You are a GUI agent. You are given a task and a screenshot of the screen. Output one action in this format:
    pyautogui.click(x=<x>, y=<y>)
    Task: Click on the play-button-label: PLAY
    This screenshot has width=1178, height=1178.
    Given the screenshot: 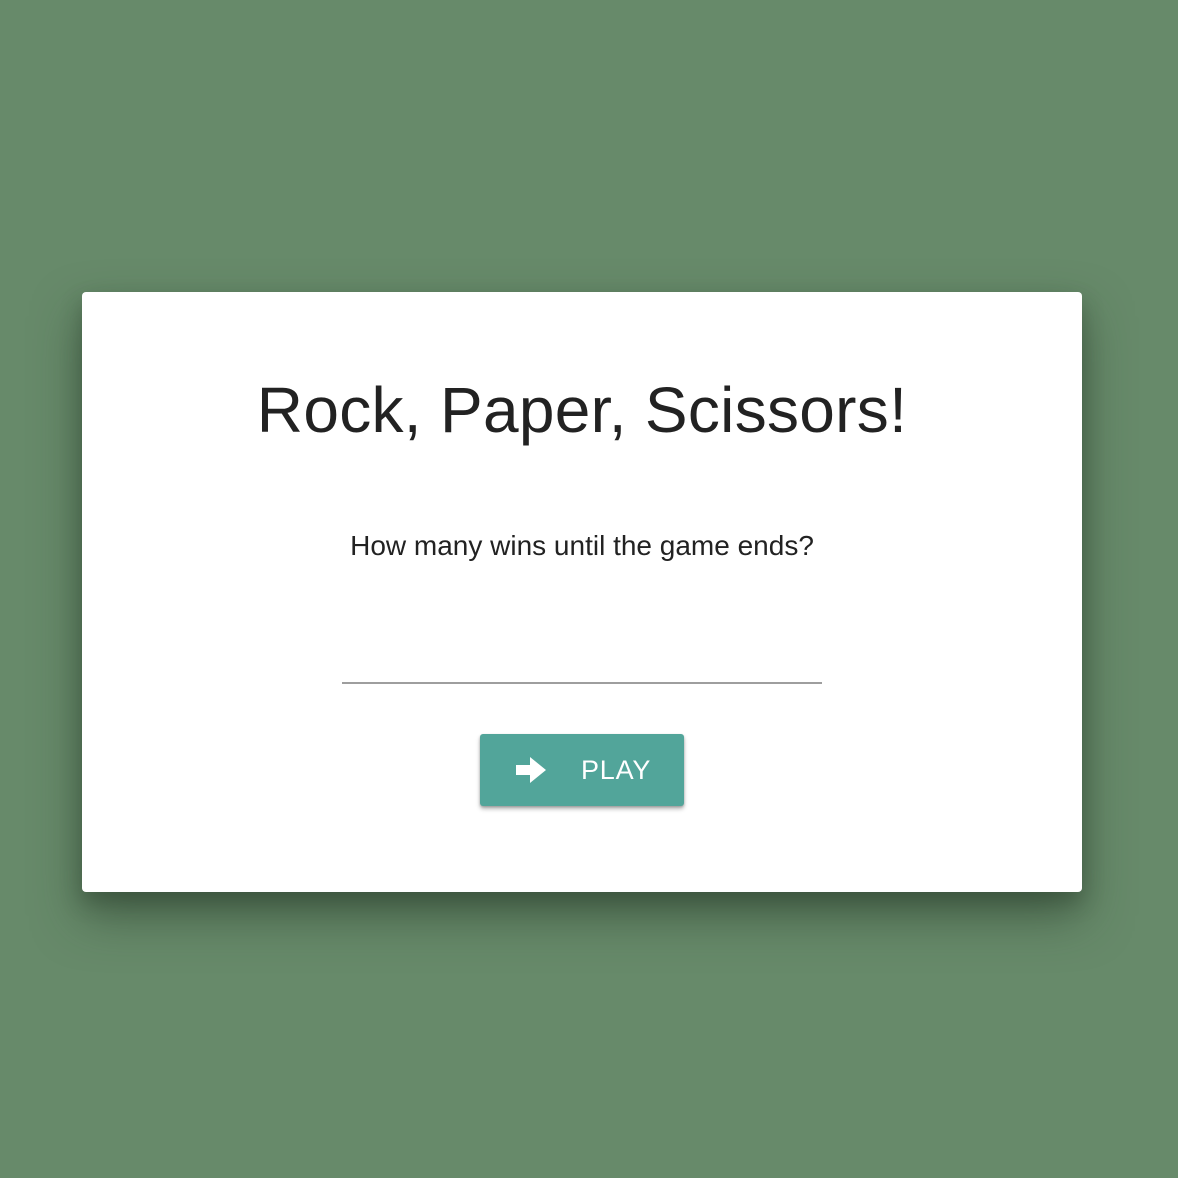 What is the action you would take?
    pyautogui.click(x=616, y=770)
    